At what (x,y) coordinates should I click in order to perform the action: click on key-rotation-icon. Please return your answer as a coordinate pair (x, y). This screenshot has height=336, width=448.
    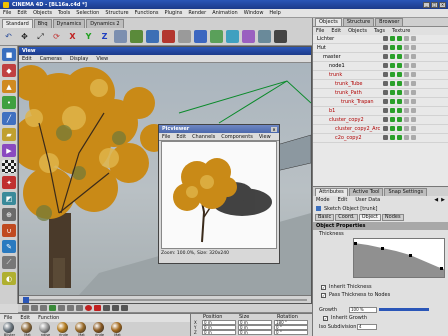
    Looking at the image, I should click on (124, 308).